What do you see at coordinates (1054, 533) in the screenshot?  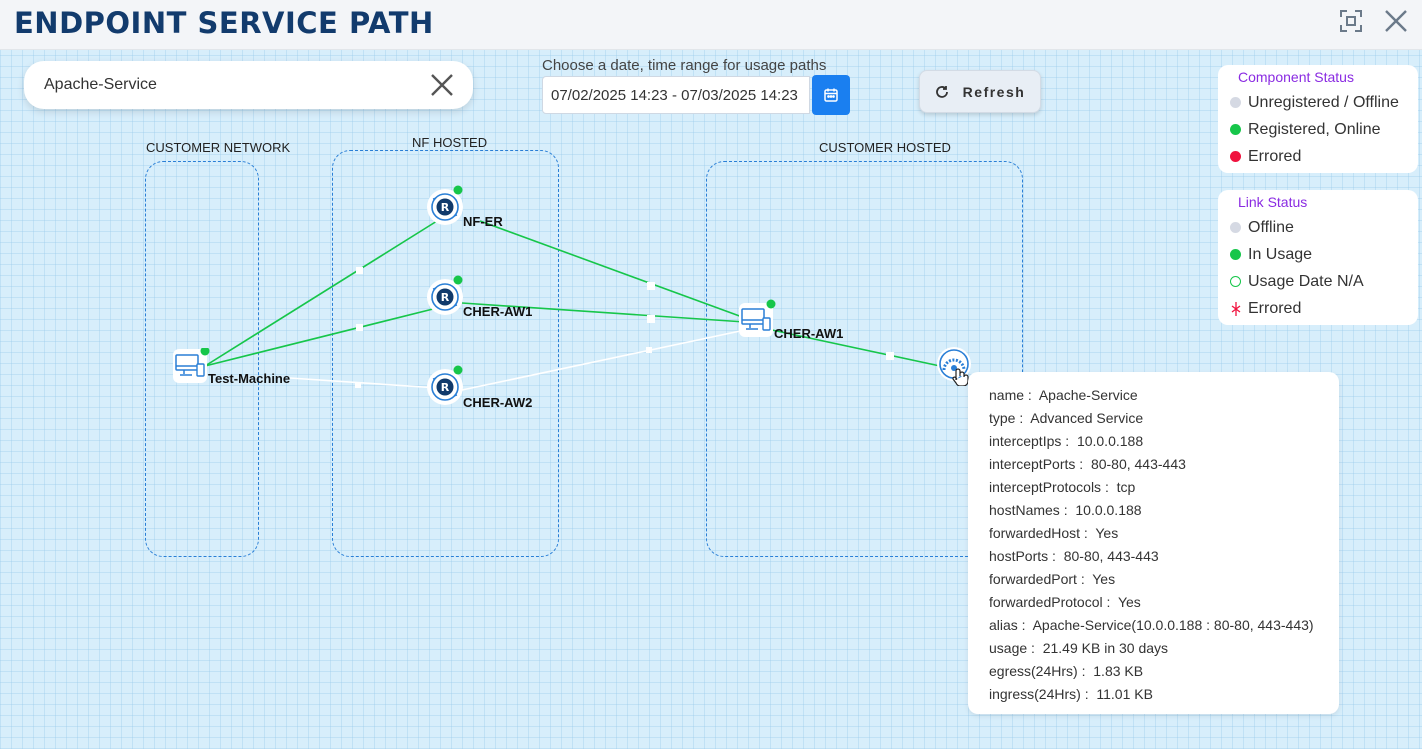 I see `tooltip-row: forwardedHost : Yes` at bounding box center [1054, 533].